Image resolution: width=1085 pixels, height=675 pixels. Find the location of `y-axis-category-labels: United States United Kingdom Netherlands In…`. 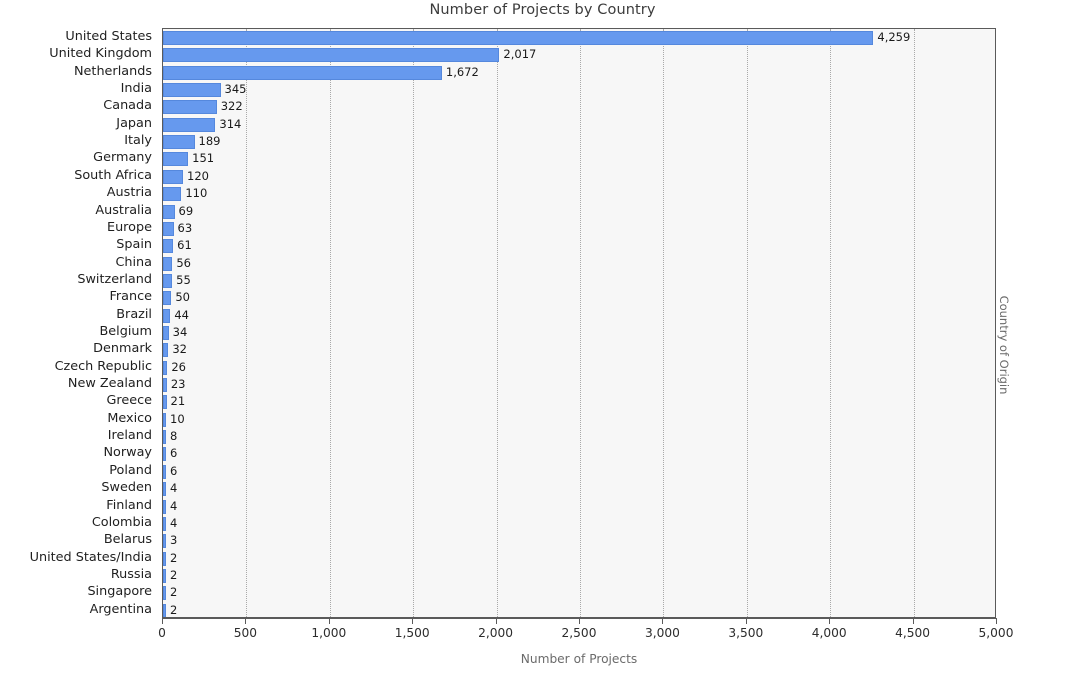

y-axis-category-labels: United States United Kingdom Netherlands In… is located at coordinates (78, 323).